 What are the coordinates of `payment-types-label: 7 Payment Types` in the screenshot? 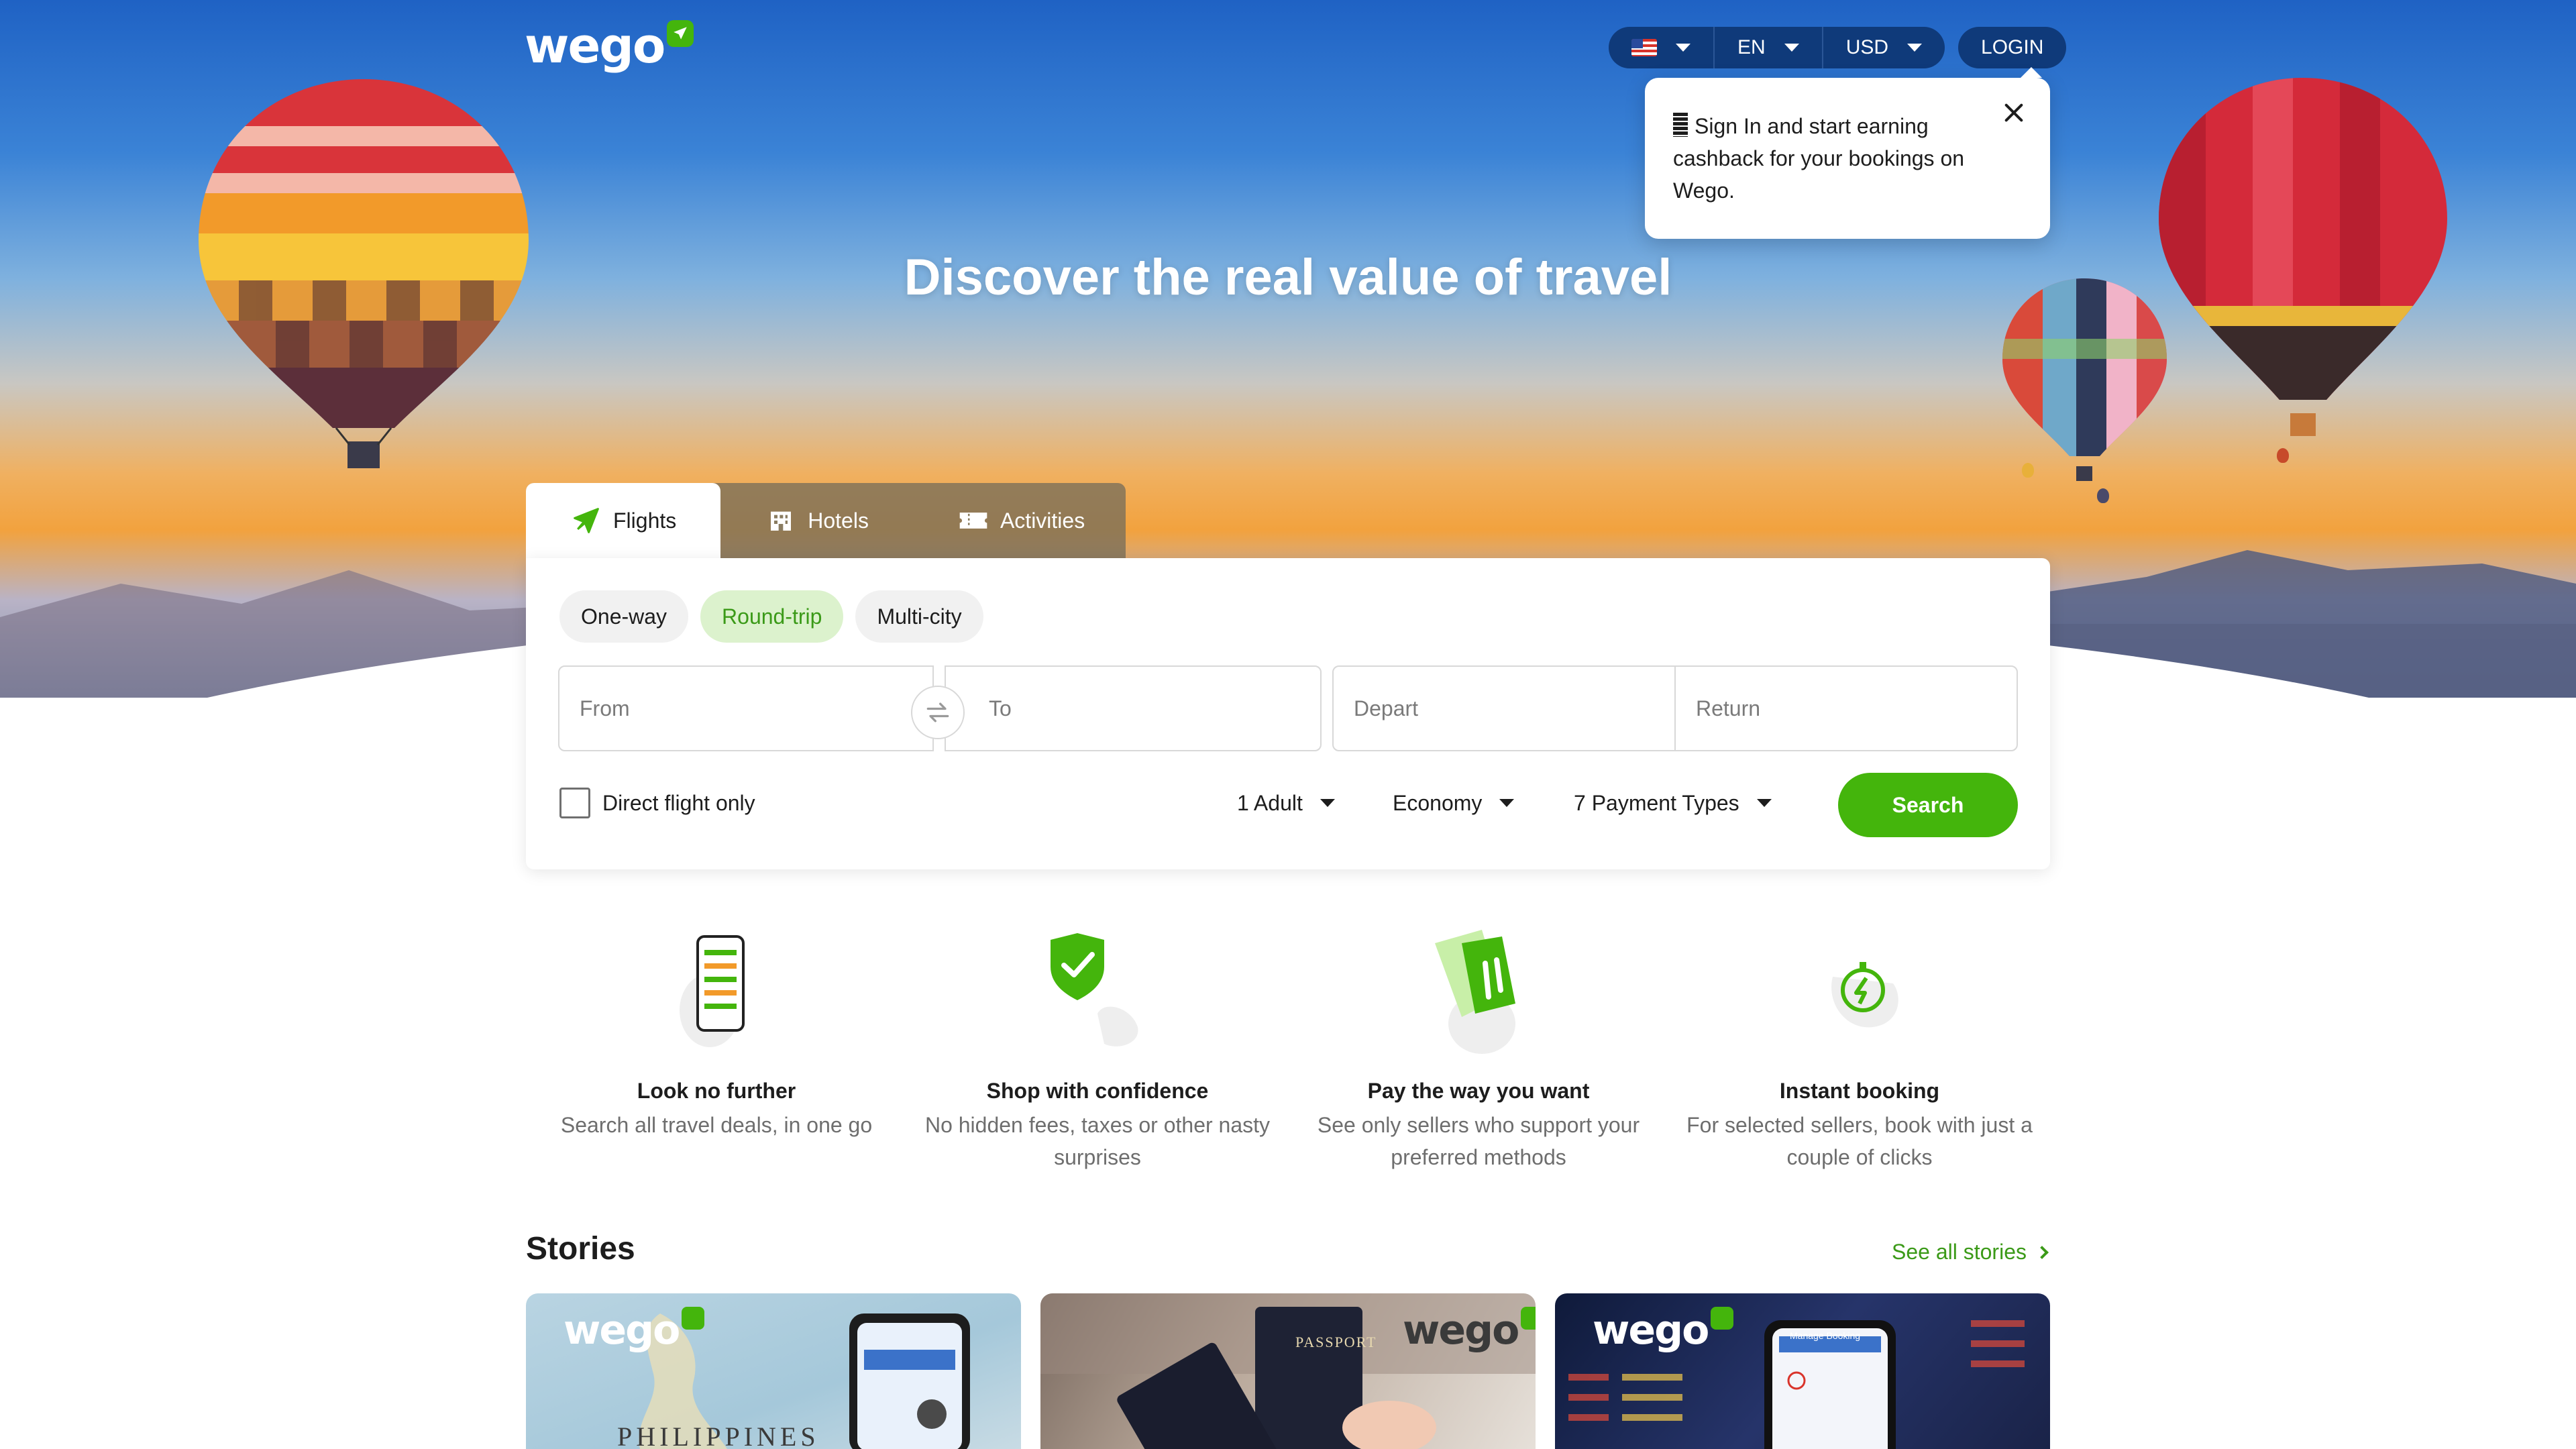 It's located at (1656, 802).